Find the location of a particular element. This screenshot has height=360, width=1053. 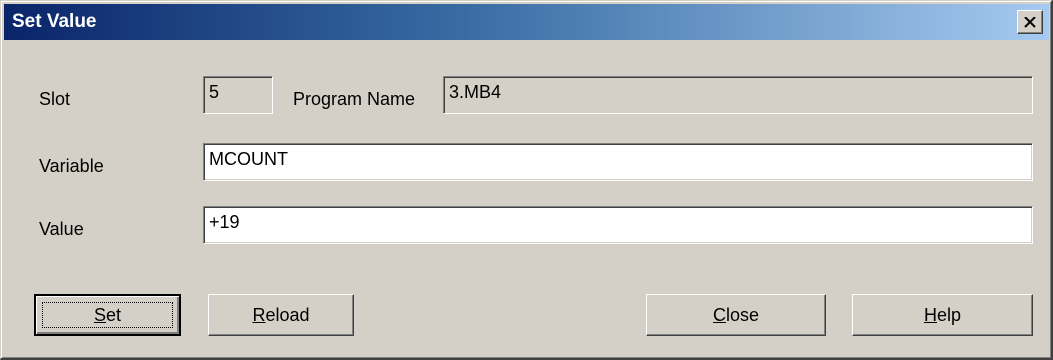

reload-button-label: Reload is located at coordinates (281, 314).